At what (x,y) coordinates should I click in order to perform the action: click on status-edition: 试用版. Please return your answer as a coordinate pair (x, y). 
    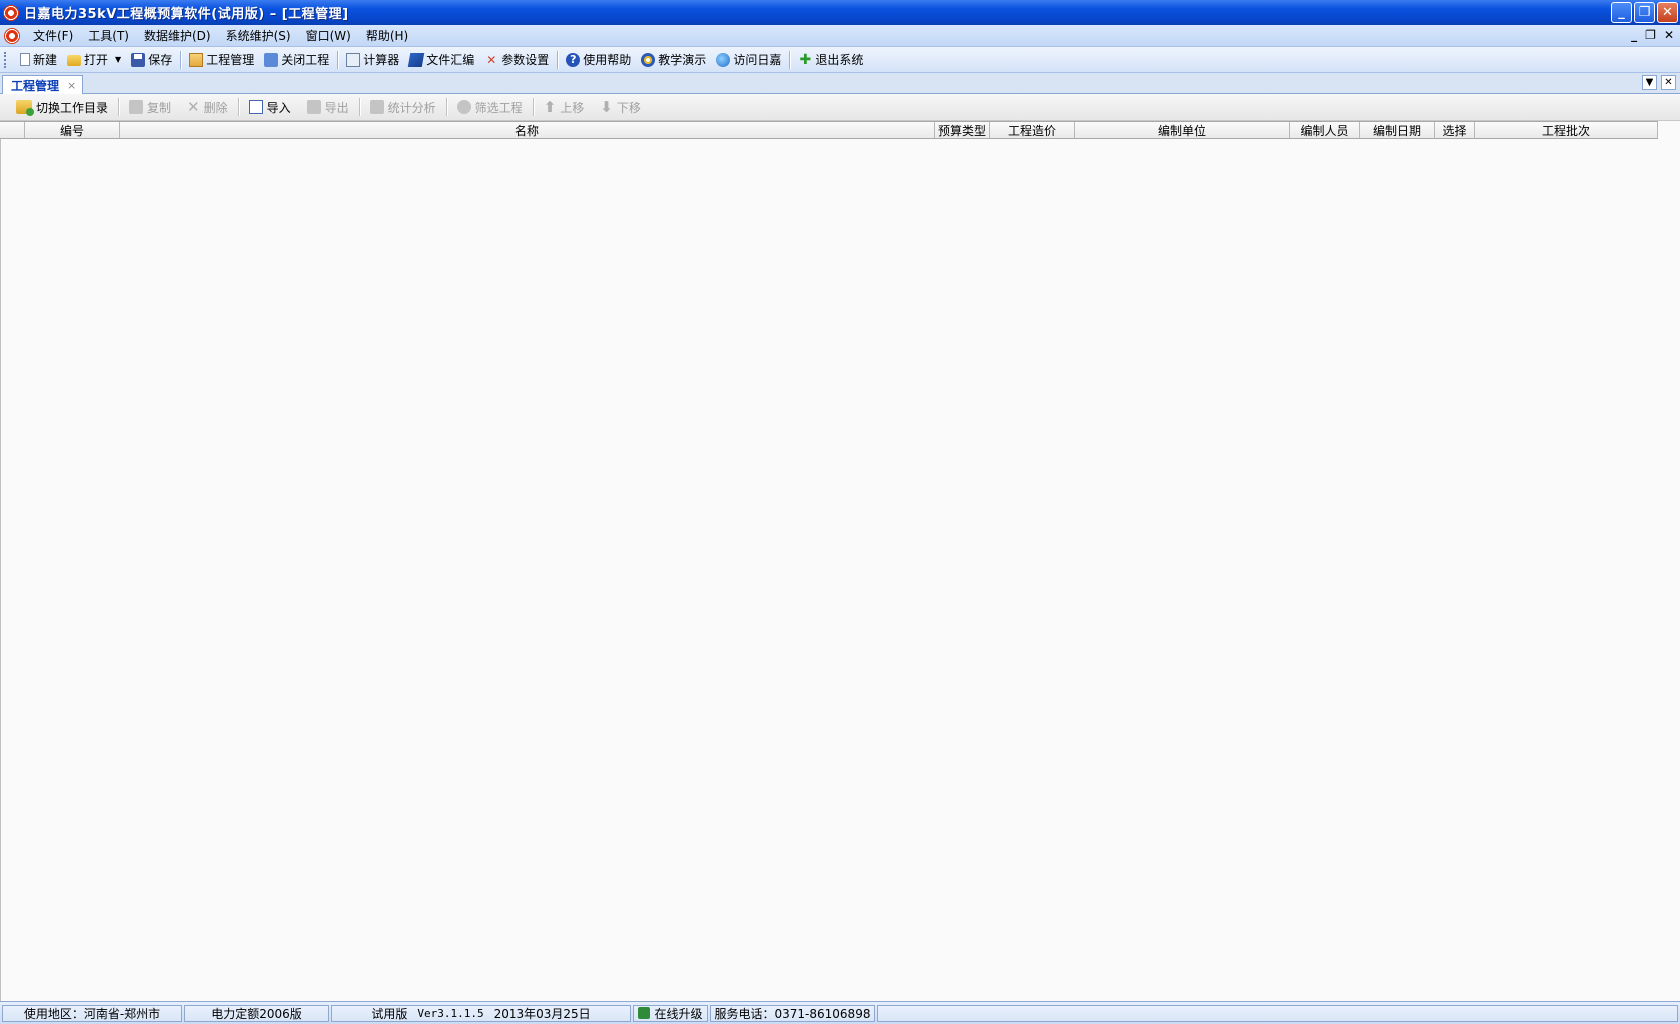
    Looking at the image, I should click on (389, 1013).